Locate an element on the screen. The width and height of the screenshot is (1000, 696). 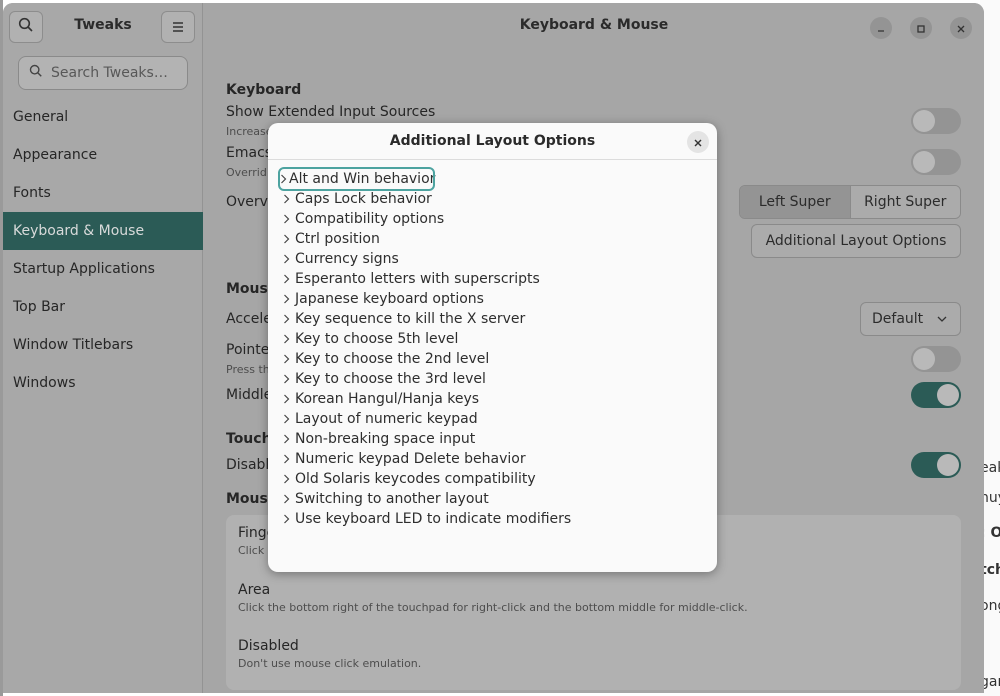
search-toggle-button is located at coordinates (26, 27).